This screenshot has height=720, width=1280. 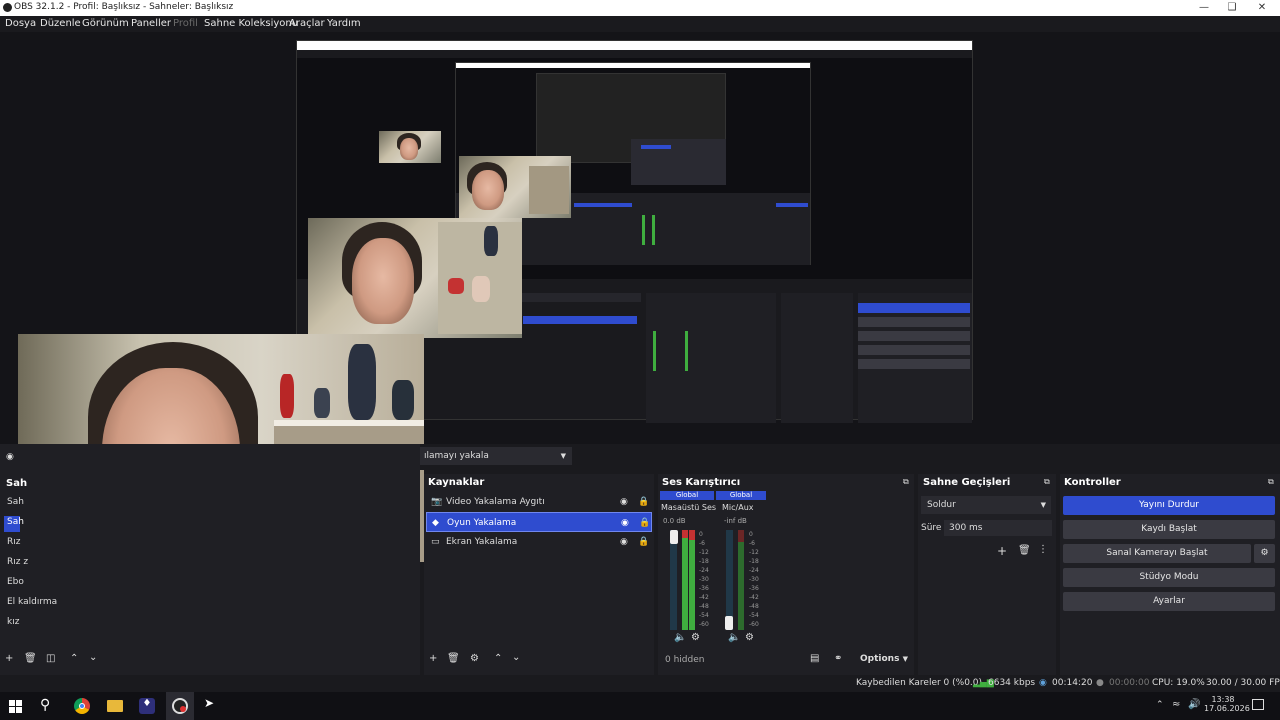 What do you see at coordinates (884, 659) in the screenshot?
I see `options-button: Options ▼` at bounding box center [884, 659].